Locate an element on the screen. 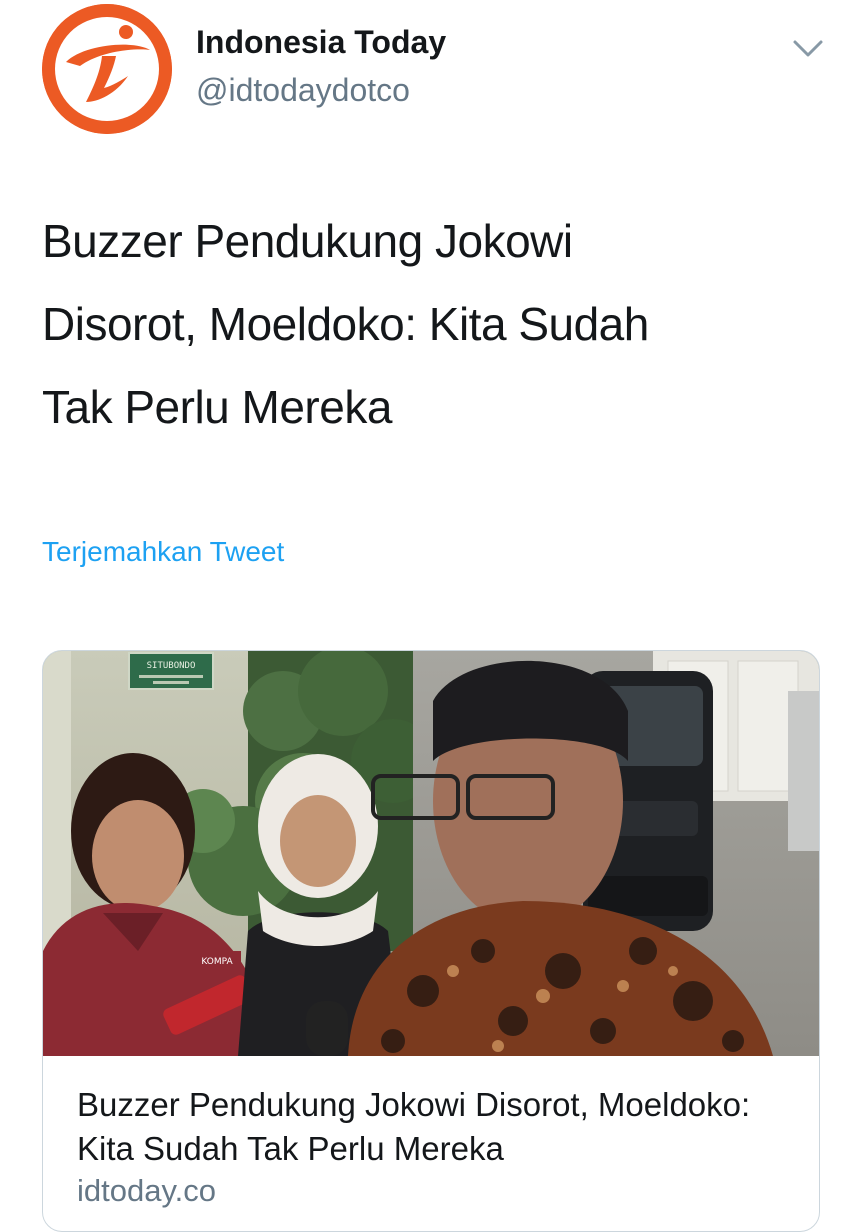  tweet-text-line: Disorot, Moeldoko: Kita Sudah is located at coordinates (345, 324).